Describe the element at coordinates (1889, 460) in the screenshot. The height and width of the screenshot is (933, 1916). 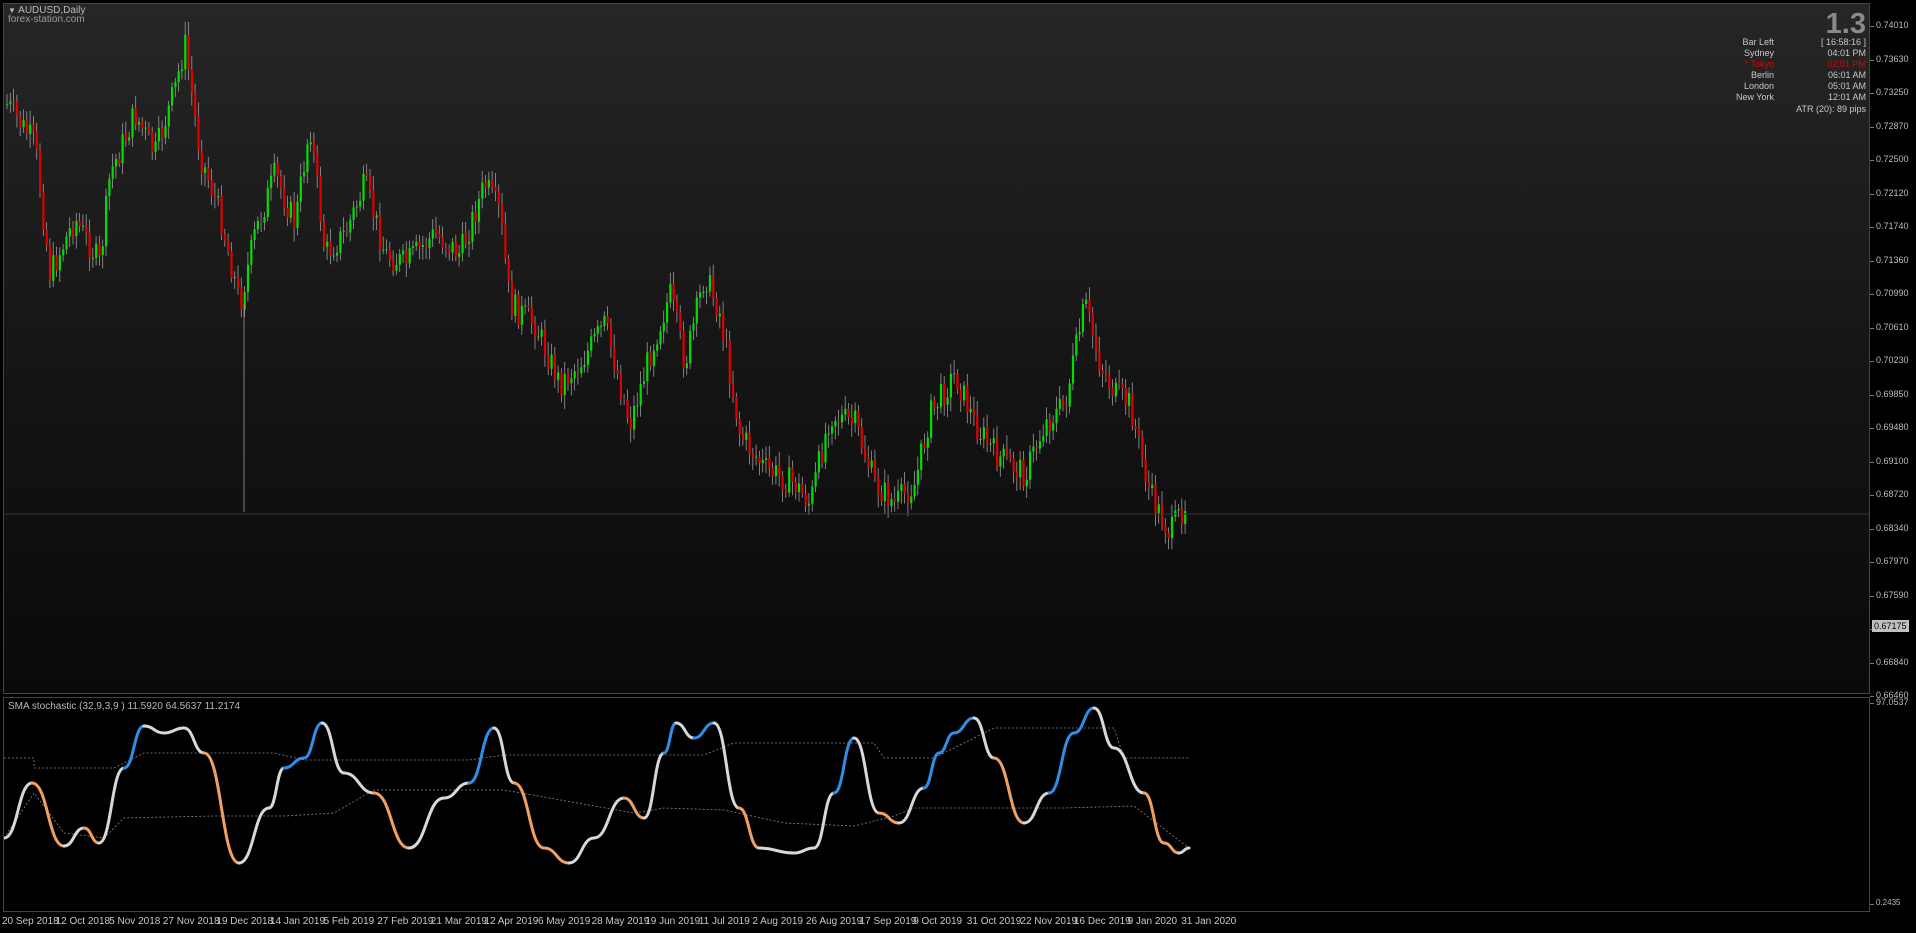
I see `price-tick: 0.69100` at that location.